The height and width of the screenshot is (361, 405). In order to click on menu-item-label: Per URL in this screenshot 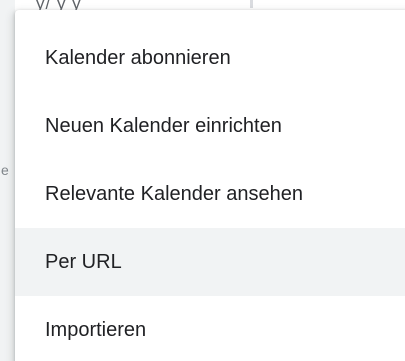, I will do `click(83, 261)`.